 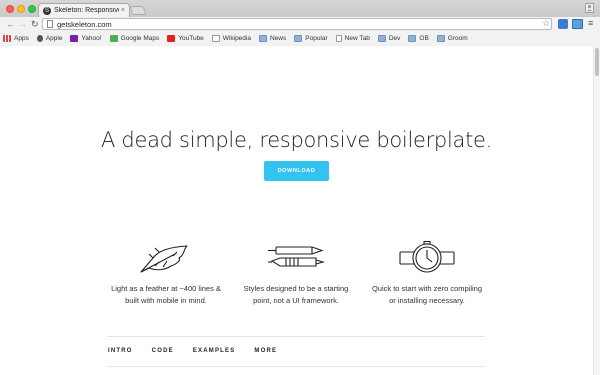 I want to click on maps-icon, so click(x=113, y=38).